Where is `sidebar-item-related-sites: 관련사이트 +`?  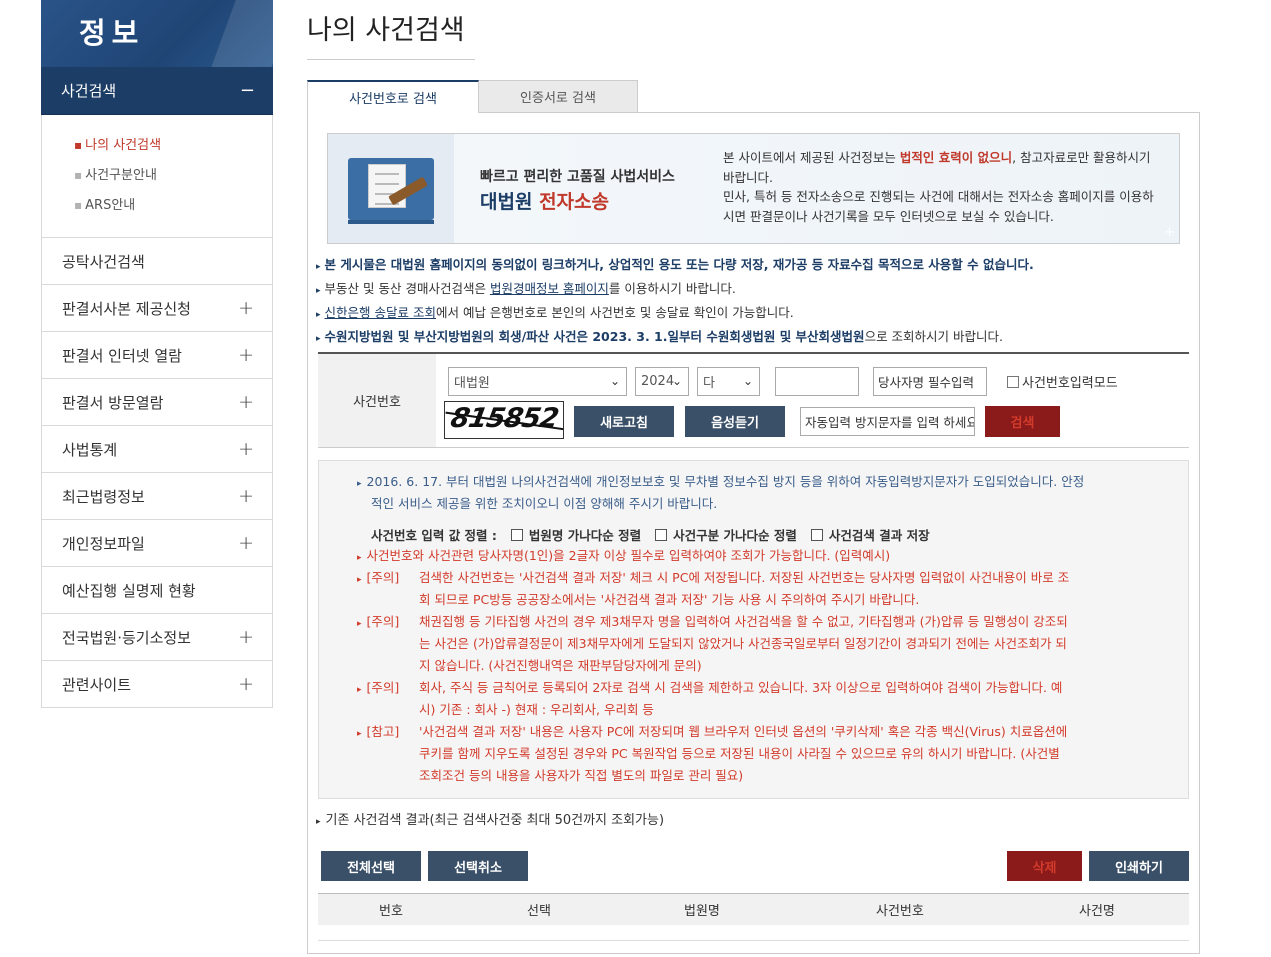
sidebar-item-related-sites: 관련사이트 + is located at coordinates (157, 684).